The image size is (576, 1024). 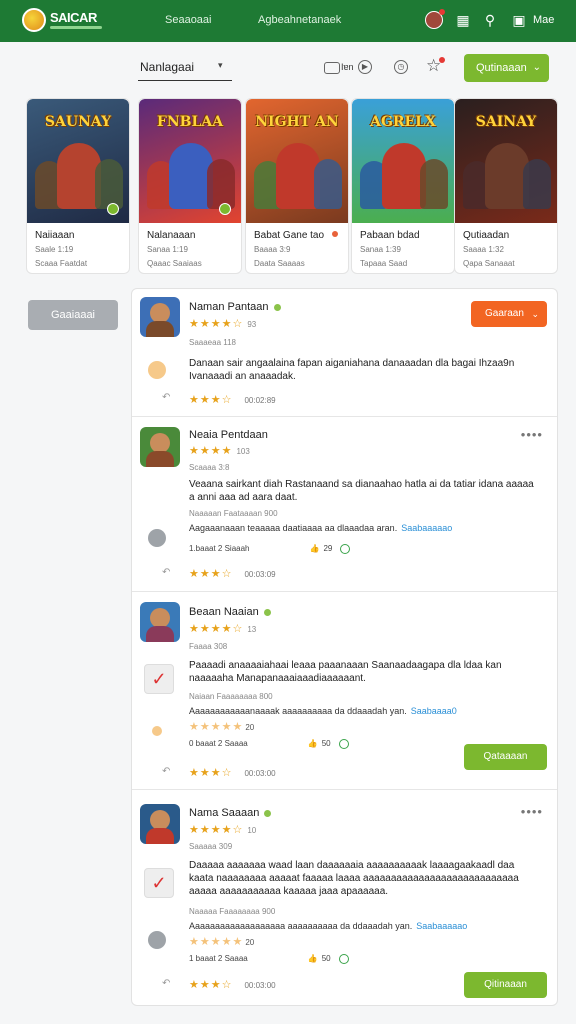 What do you see at coordinates (403, 122) in the screenshot?
I see `cover-title: AGRELX` at bounding box center [403, 122].